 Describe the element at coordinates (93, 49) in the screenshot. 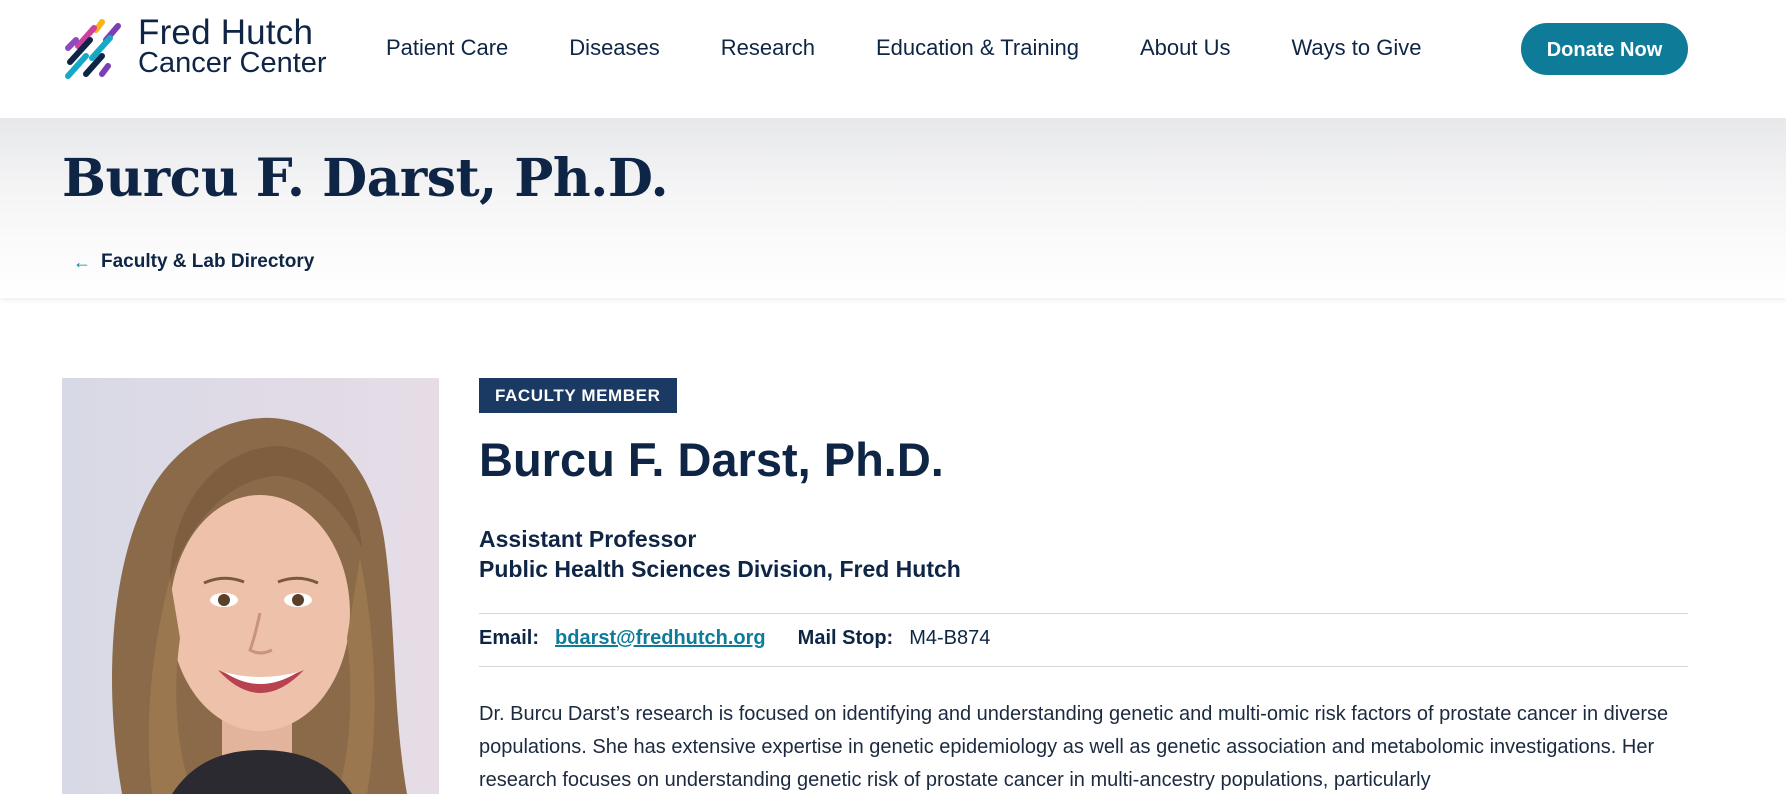

I see `logo-mark-icon` at that location.